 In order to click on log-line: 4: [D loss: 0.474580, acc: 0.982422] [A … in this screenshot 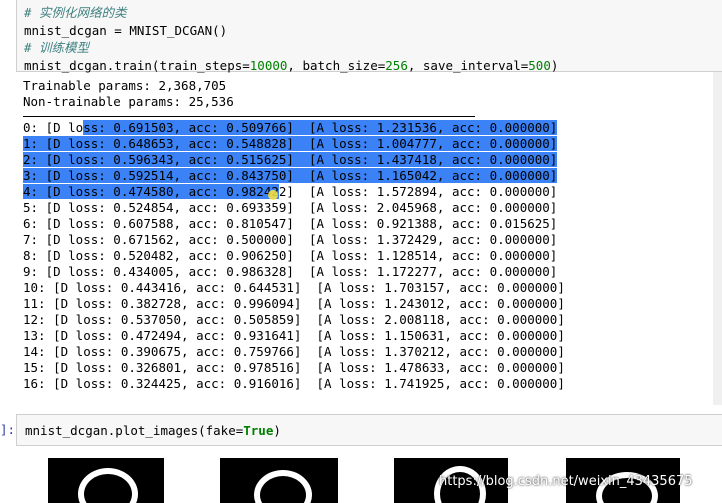, I will do `click(290, 191)`.